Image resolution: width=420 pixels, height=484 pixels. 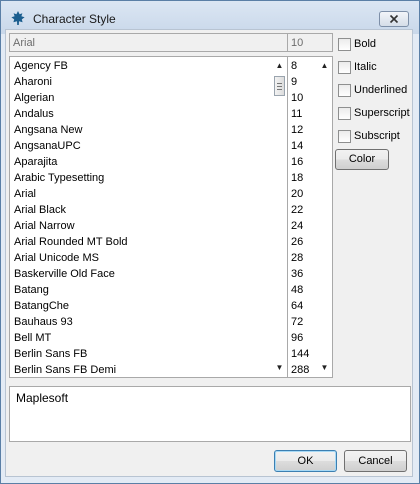 I want to click on size-list-item: 9, so click(x=302, y=82).